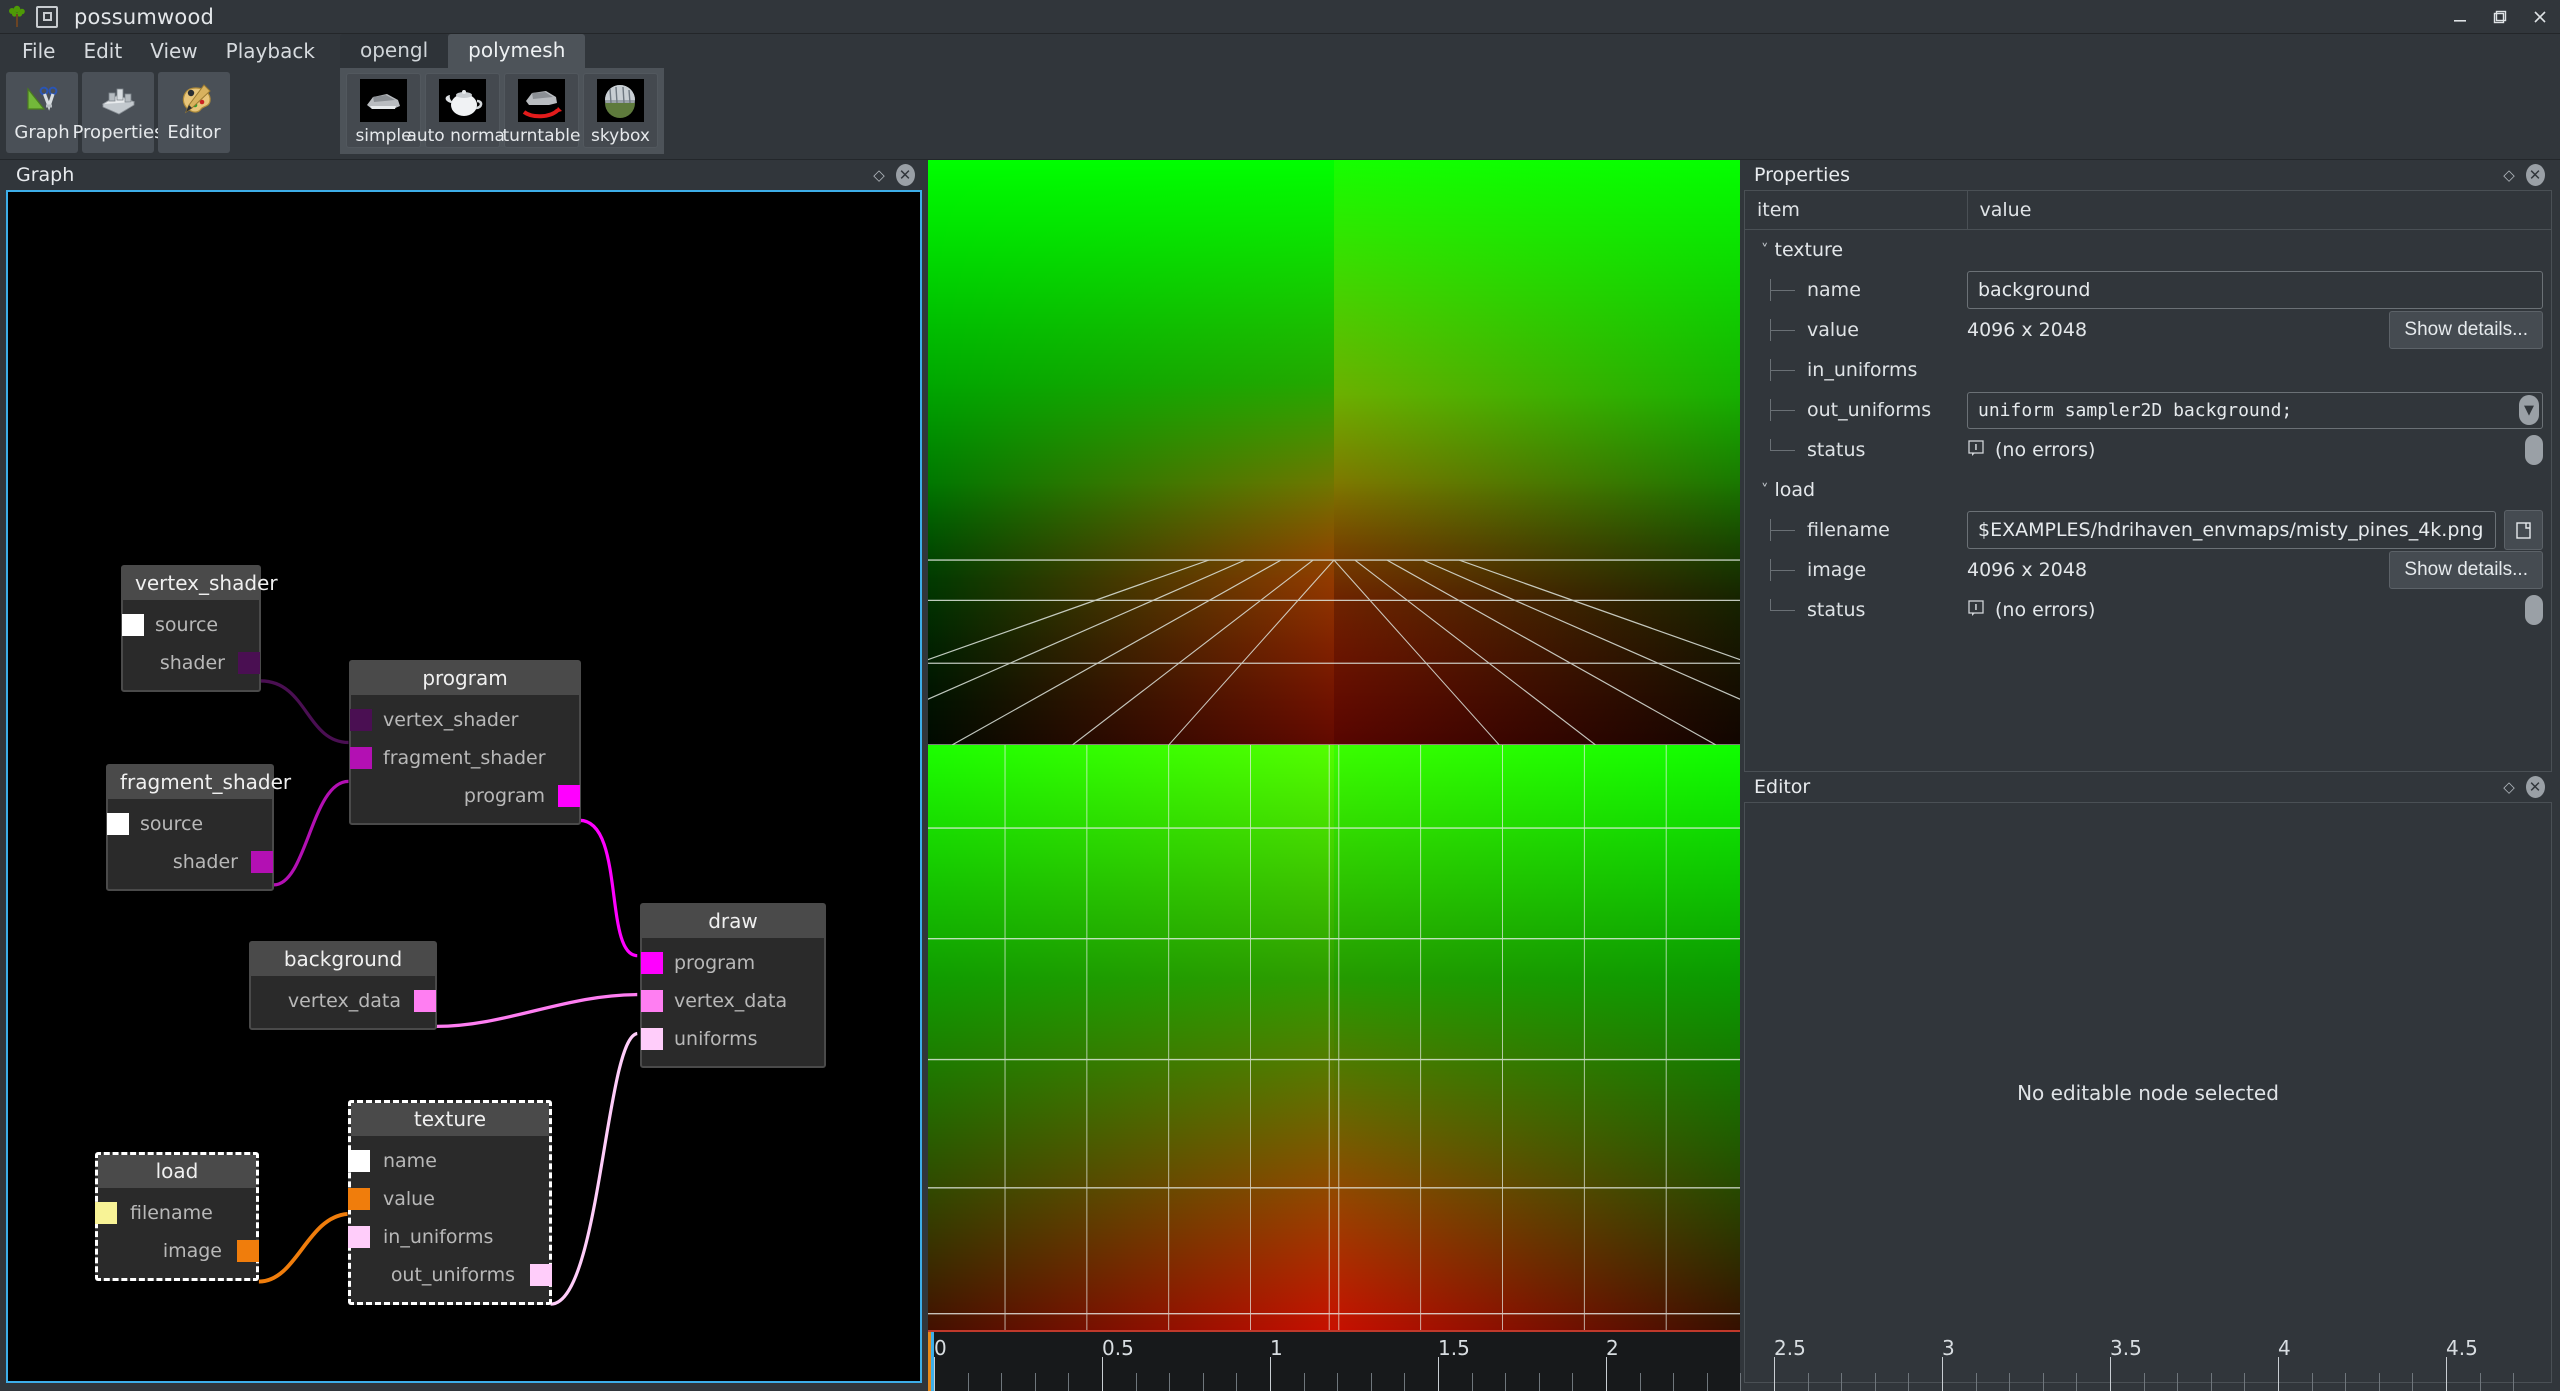  I want to click on minimize-button, so click(2460, 17).